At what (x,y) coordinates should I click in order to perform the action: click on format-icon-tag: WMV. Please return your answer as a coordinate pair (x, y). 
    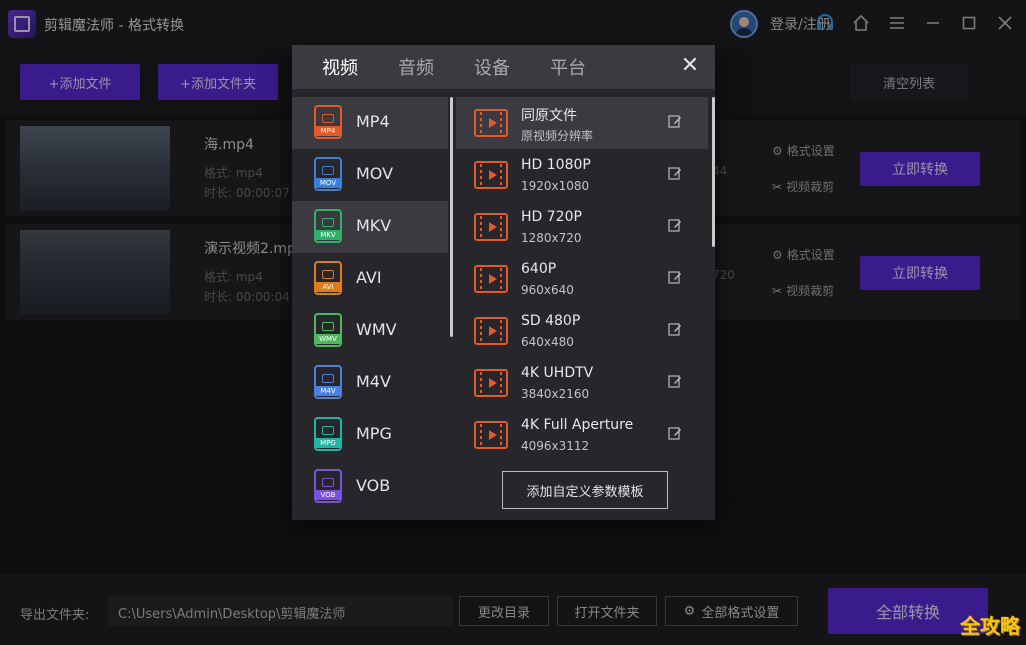
    Looking at the image, I should click on (328, 339).